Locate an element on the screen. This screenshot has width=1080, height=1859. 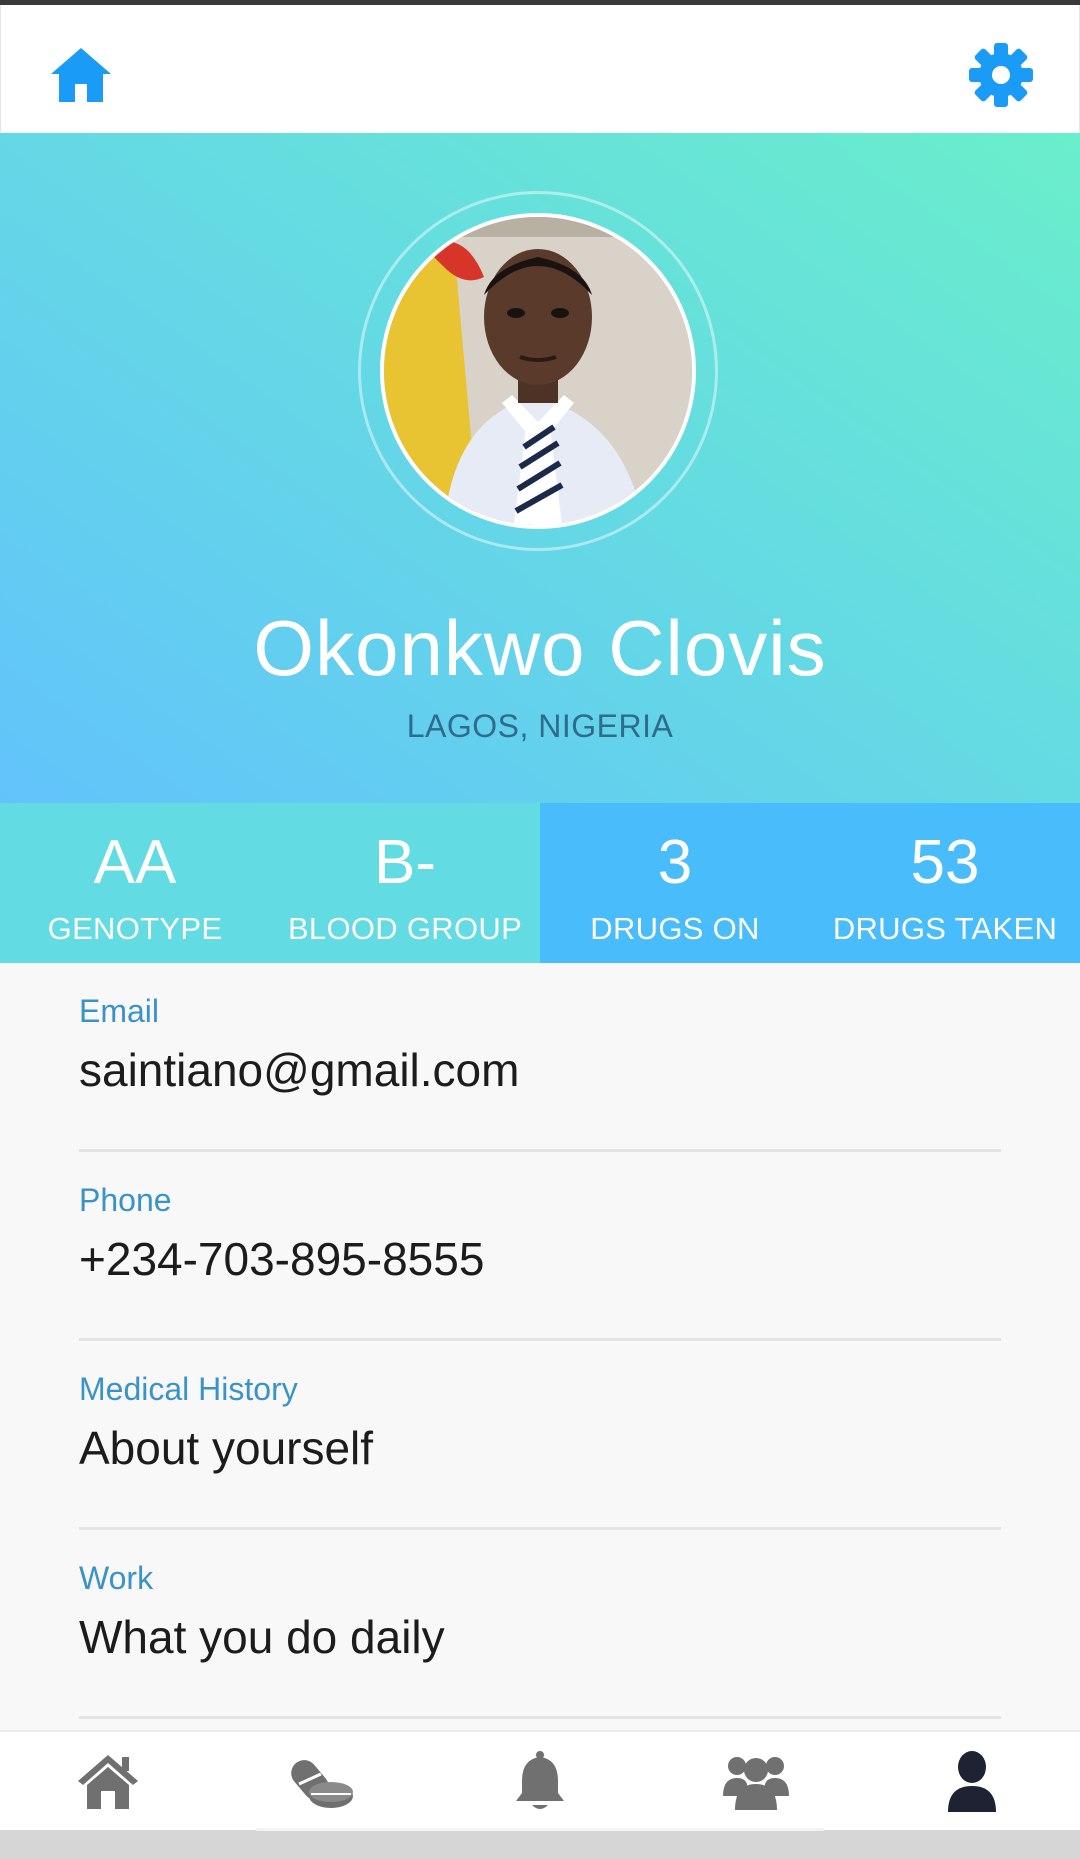
field-value: About yourself is located at coordinates (226, 1448).